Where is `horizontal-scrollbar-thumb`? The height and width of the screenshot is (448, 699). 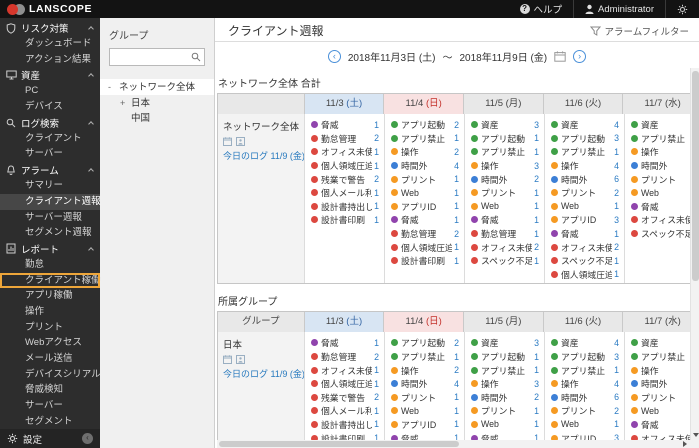 horizontal-scrollbar-thumb is located at coordinates (339, 444).